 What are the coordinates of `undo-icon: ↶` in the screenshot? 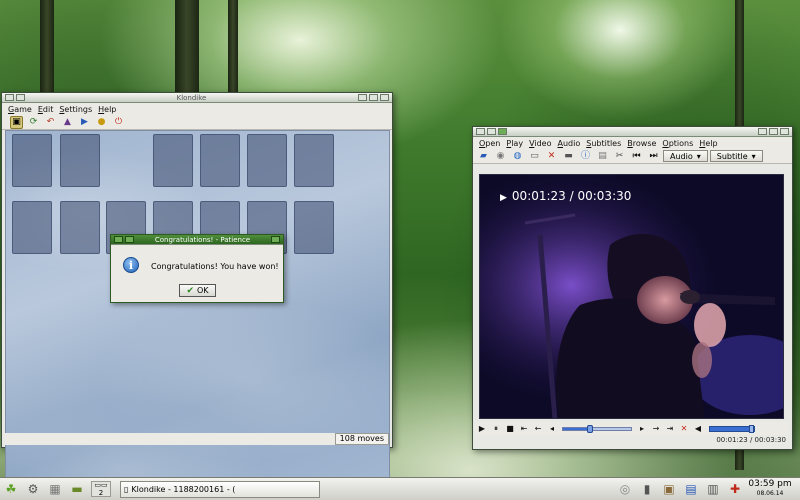 It's located at (50, 122).